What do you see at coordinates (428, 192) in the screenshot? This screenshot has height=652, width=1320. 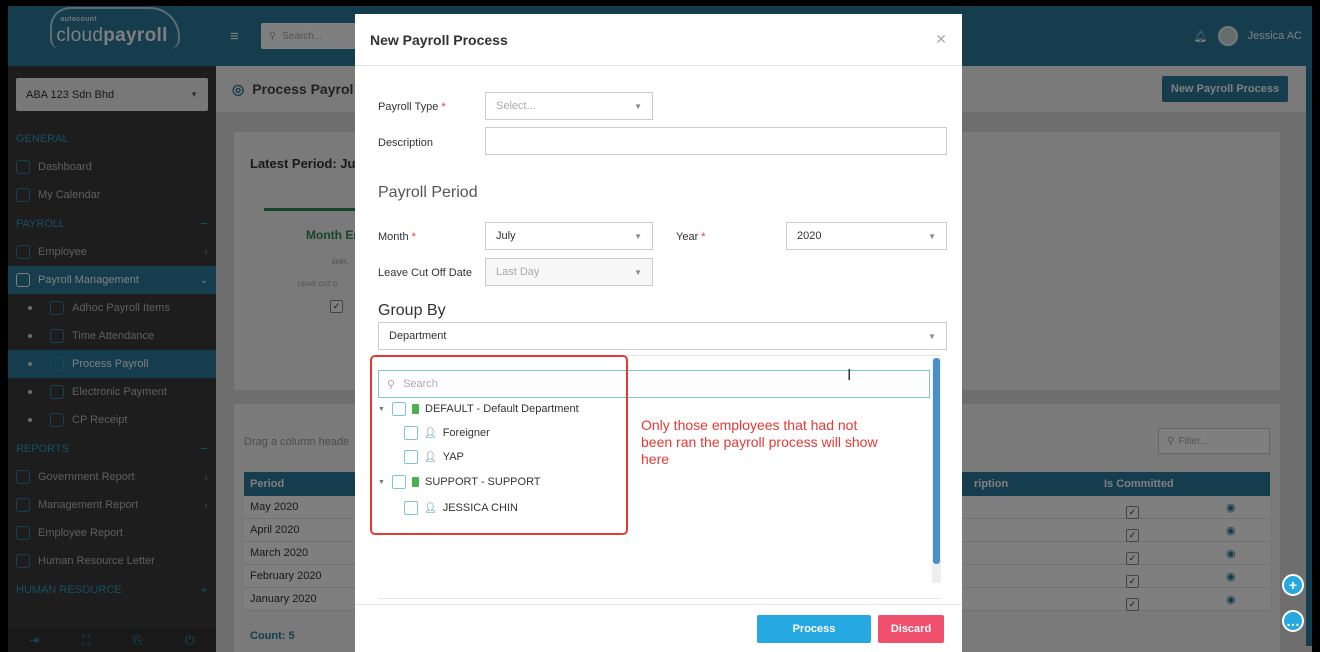 I see `payroll-period-heading: Payroll Period` at bounding box center [428, 192].